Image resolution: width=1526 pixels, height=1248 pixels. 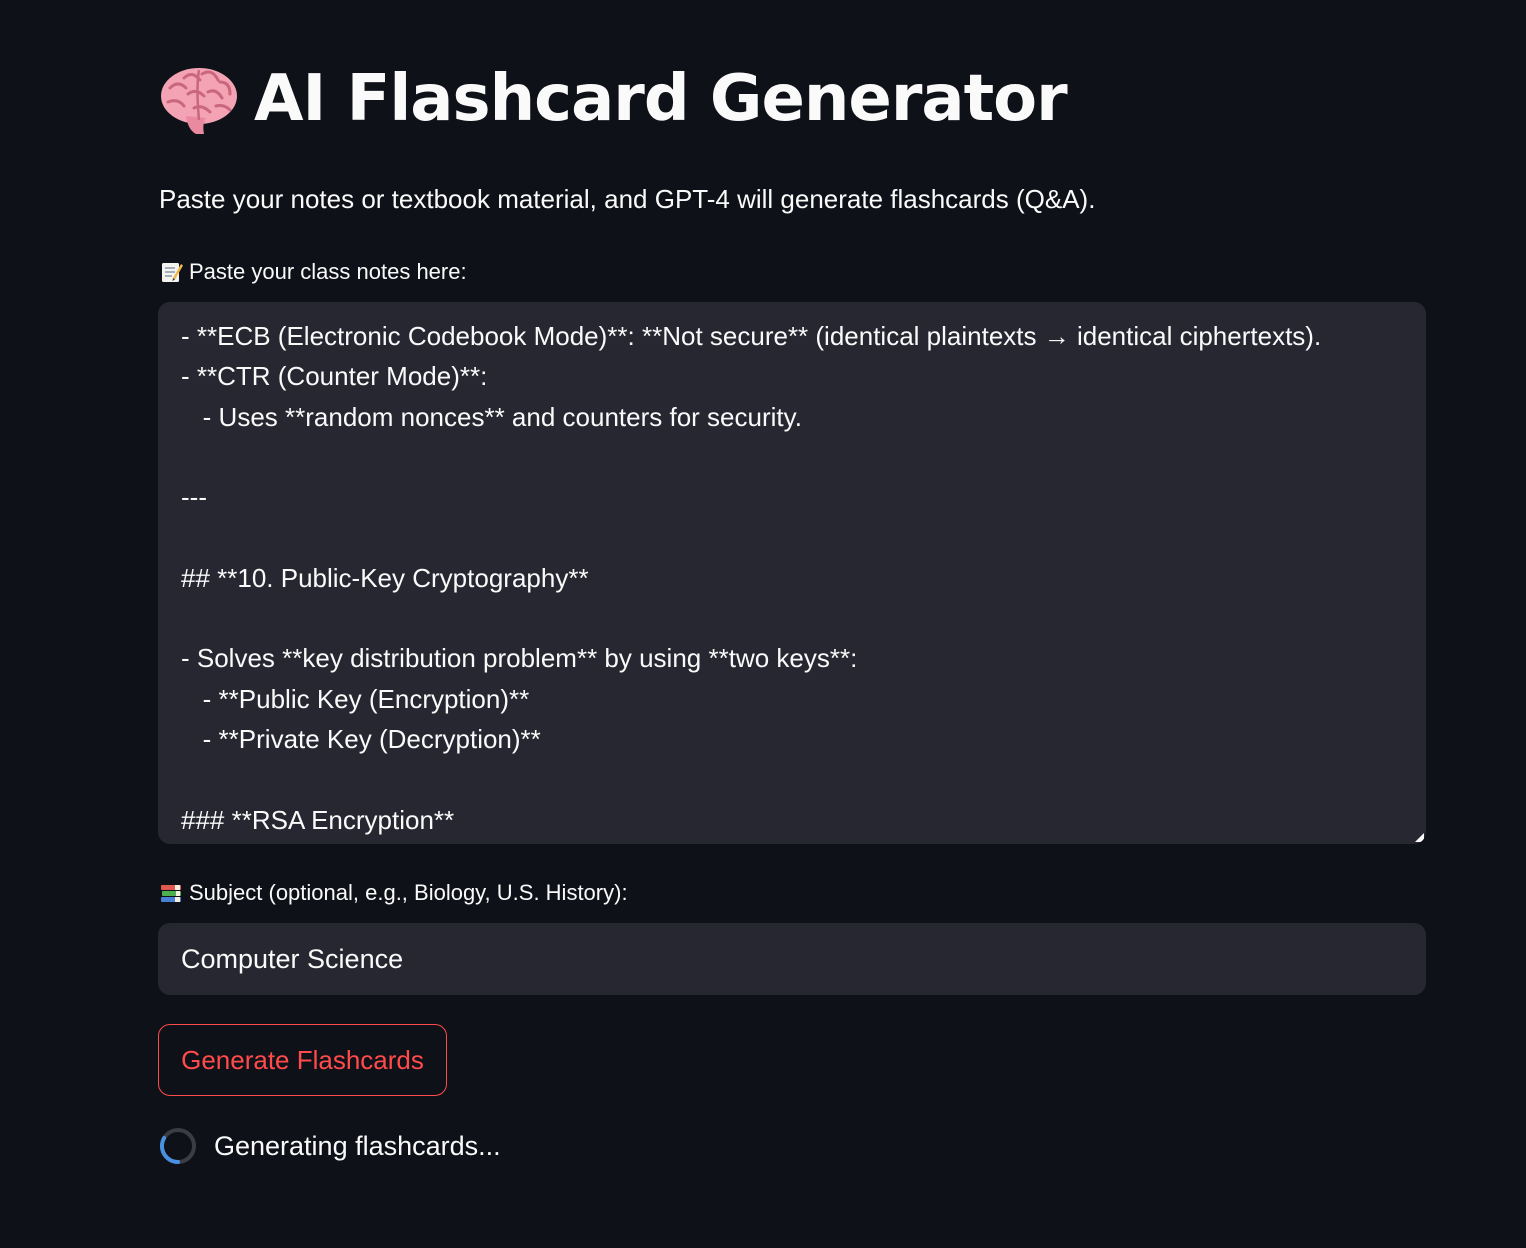 What do you see at coordinates (1419, 837) in the screenshot?
I see `resize-handle-icon` at bounding box center [1419, 837].